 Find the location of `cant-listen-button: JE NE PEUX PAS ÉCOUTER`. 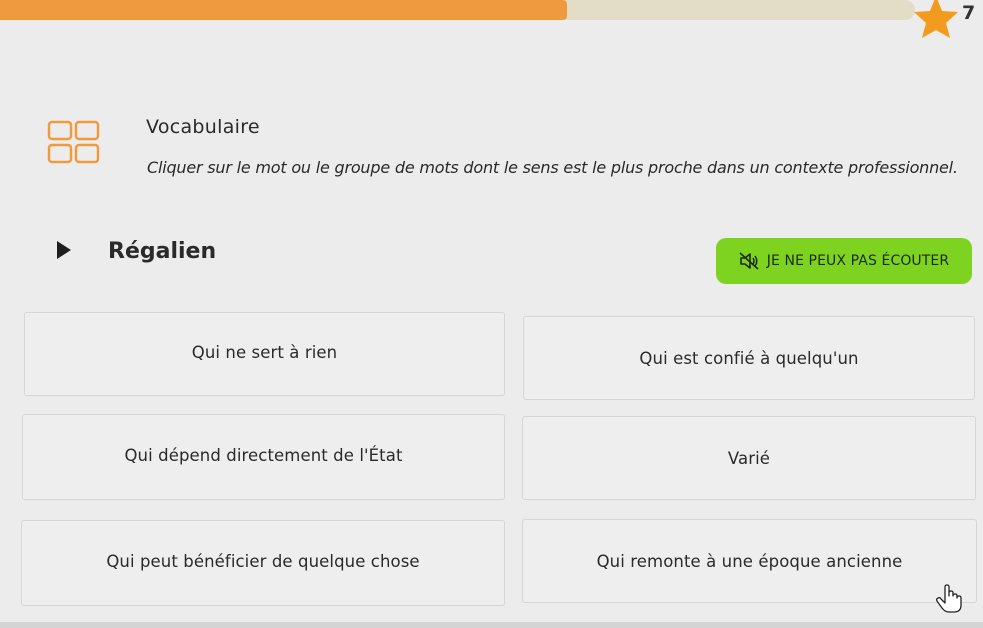

cant-listen-button: JE NE PEUX PAS ÉCOUTER is located at coordinates (844, 261).